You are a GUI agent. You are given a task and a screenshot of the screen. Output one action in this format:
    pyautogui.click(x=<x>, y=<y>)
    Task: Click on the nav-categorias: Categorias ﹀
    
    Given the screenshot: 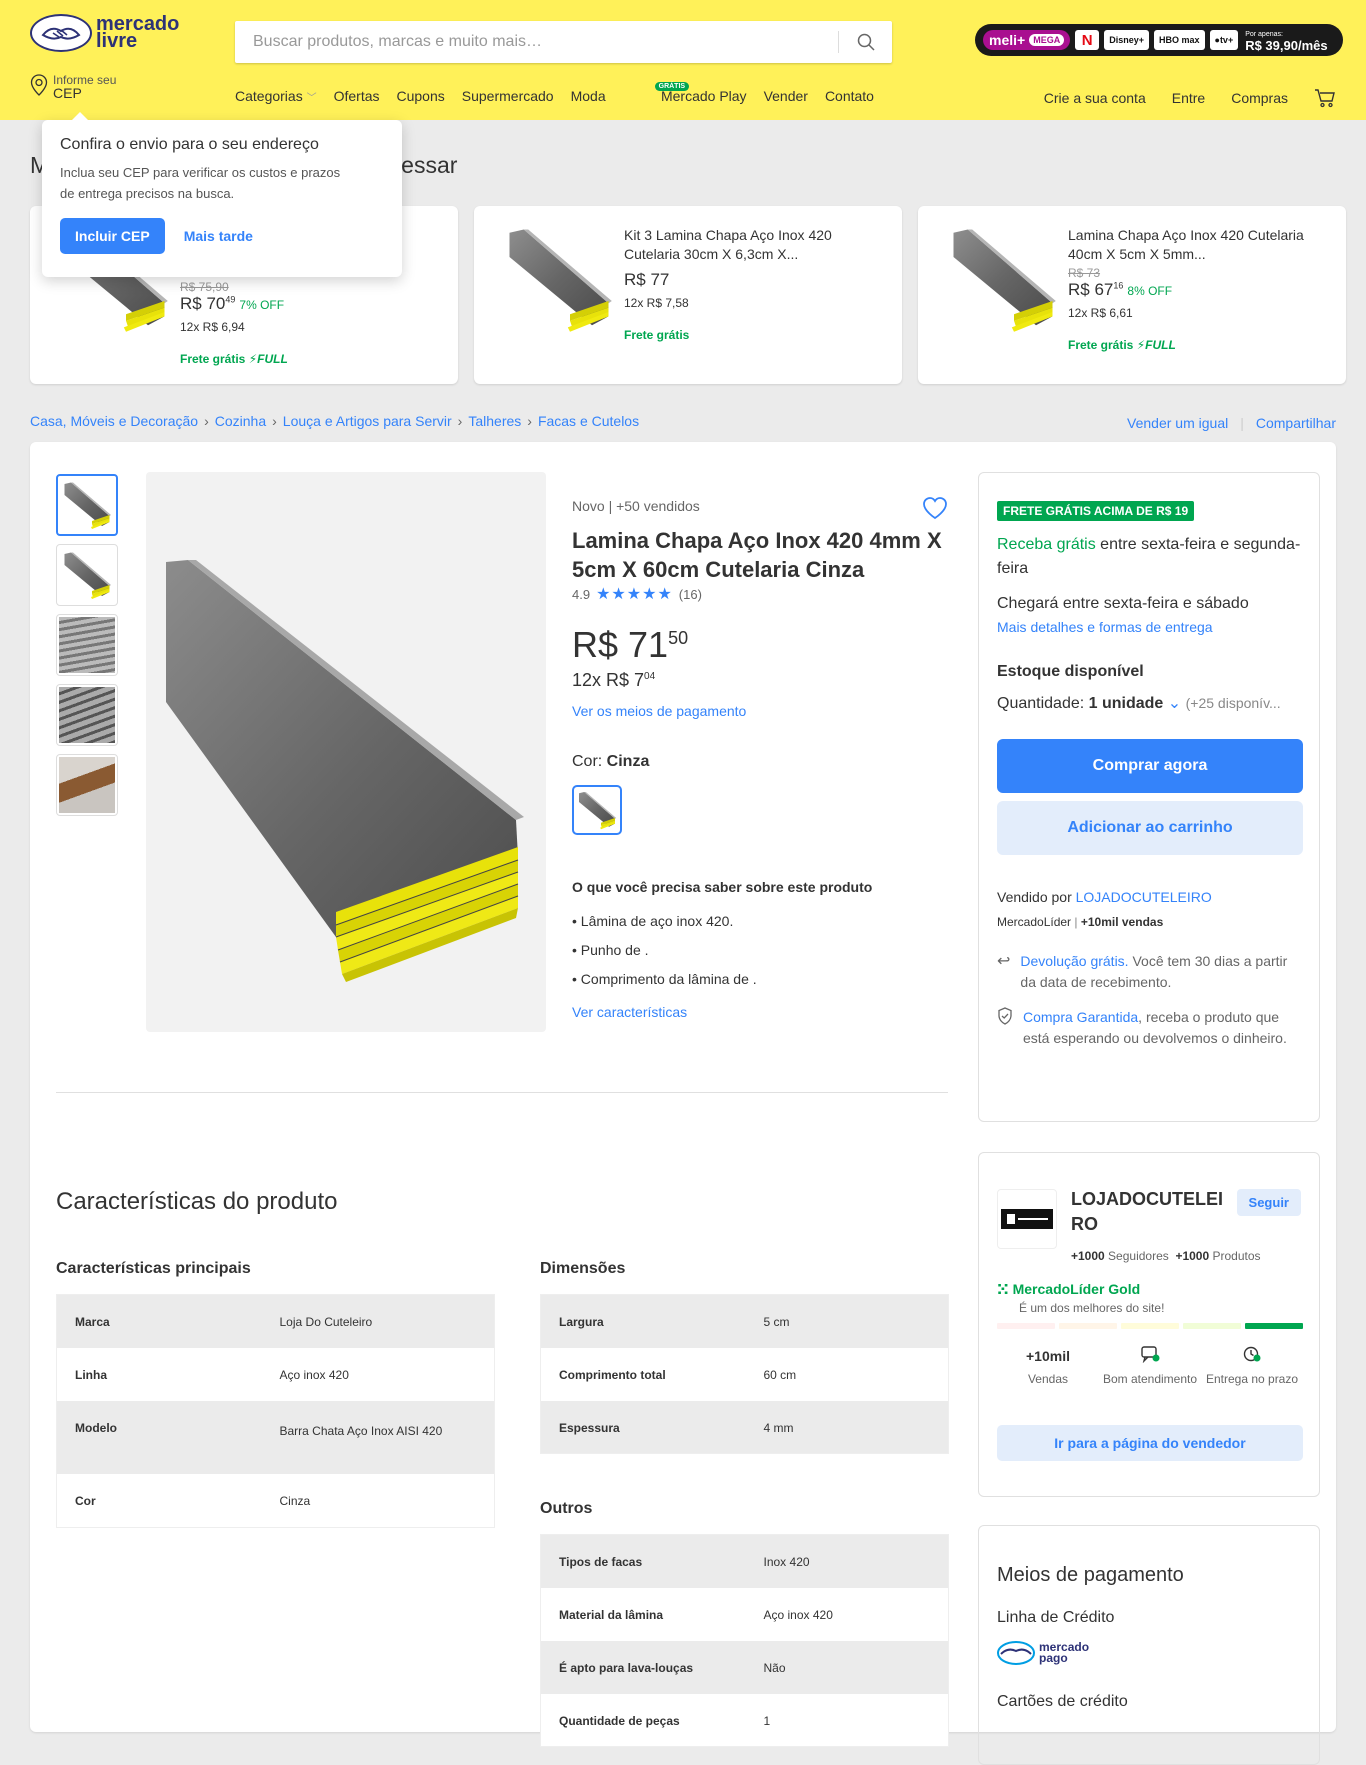 What is the action you would take?
    pyautogui.click(x=276, y=96)
    